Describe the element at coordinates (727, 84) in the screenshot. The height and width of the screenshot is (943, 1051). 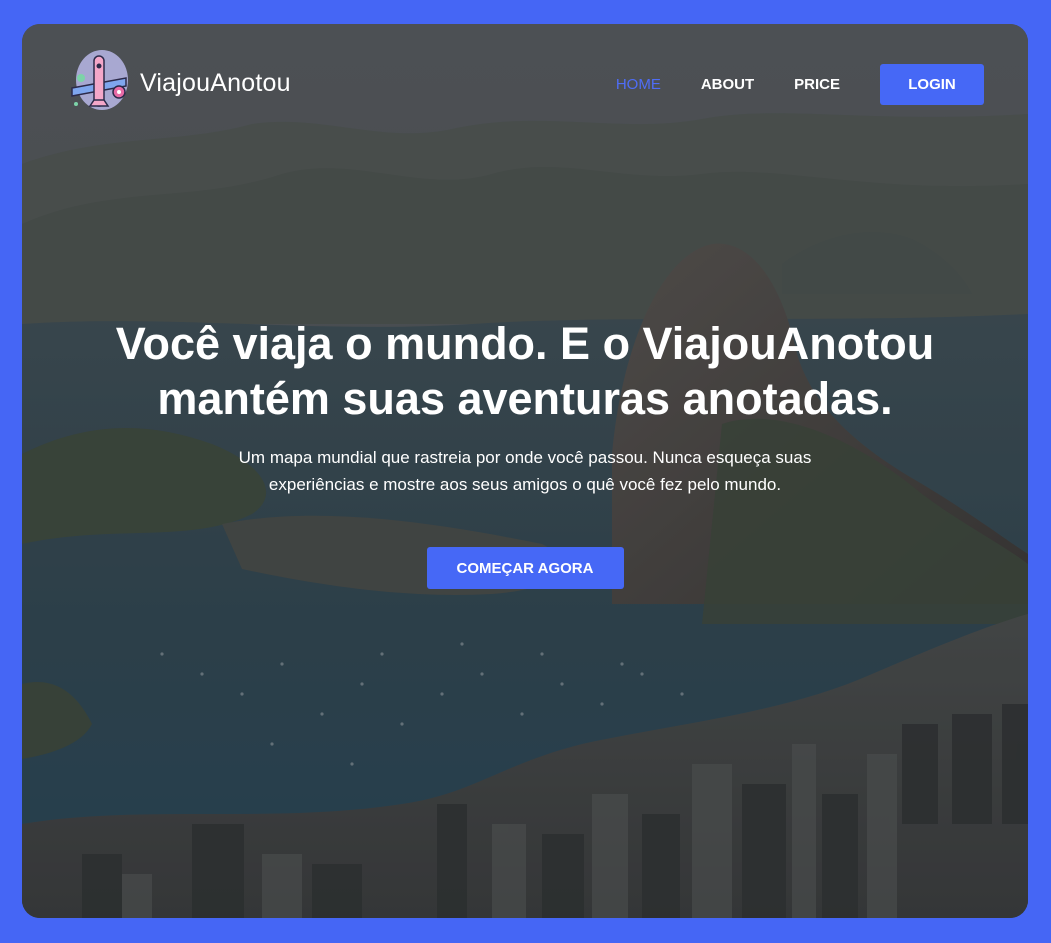
I see `nav-link-about: ABOUT` at that location.